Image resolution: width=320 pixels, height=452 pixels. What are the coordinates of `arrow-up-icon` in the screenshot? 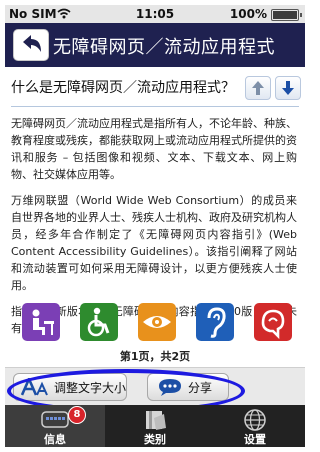 It's located at (258, 88).